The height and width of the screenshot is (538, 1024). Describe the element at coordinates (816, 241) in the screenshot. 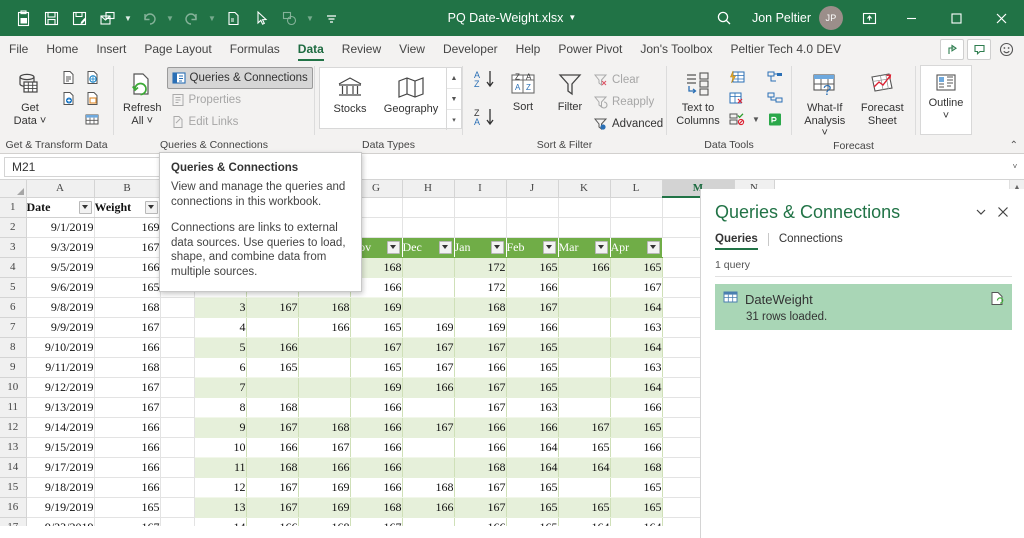

I see `pane-tab-connections: Connections` at that location.